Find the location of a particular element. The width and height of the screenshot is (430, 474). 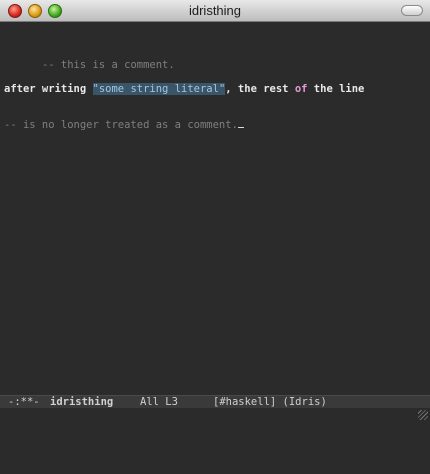

code-text: , the rest is located at coordinates (260, 89).